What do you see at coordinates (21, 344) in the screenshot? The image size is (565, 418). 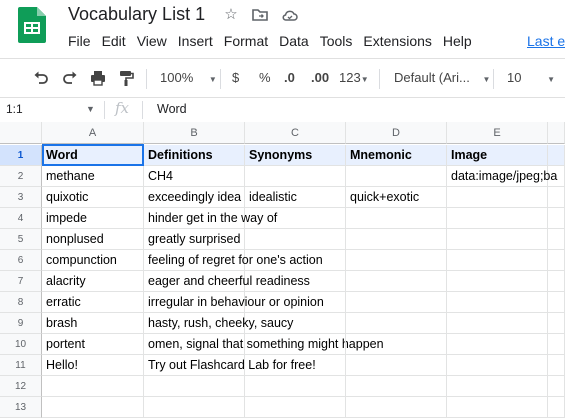 I see `row-header: 10` at bounding box center [21, 344].